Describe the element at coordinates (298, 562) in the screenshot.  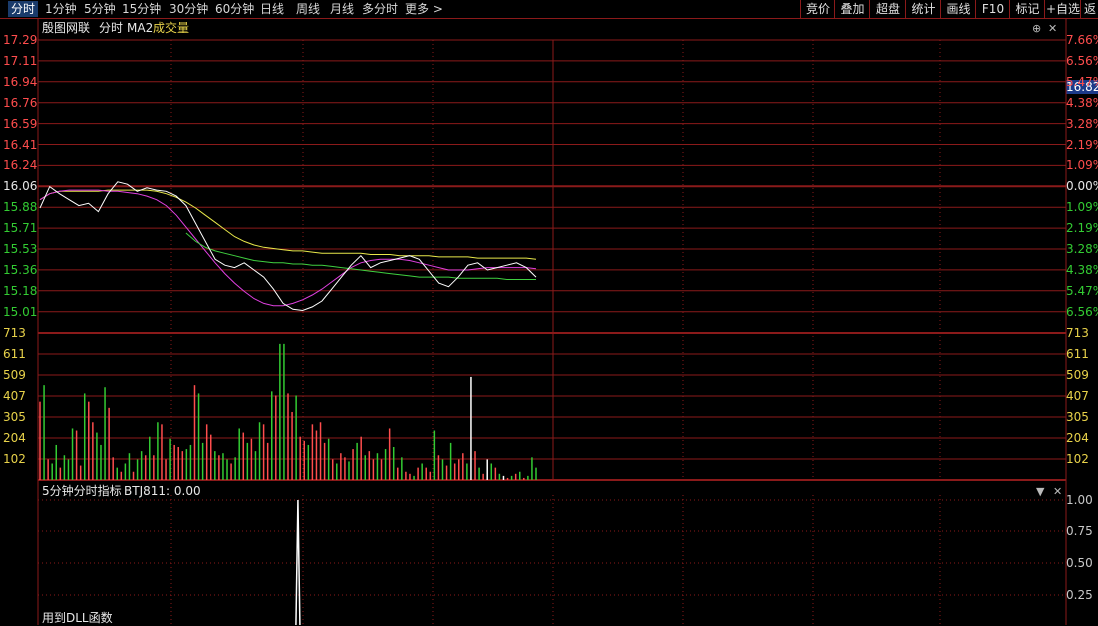
I see `indicator-spike` at that location.